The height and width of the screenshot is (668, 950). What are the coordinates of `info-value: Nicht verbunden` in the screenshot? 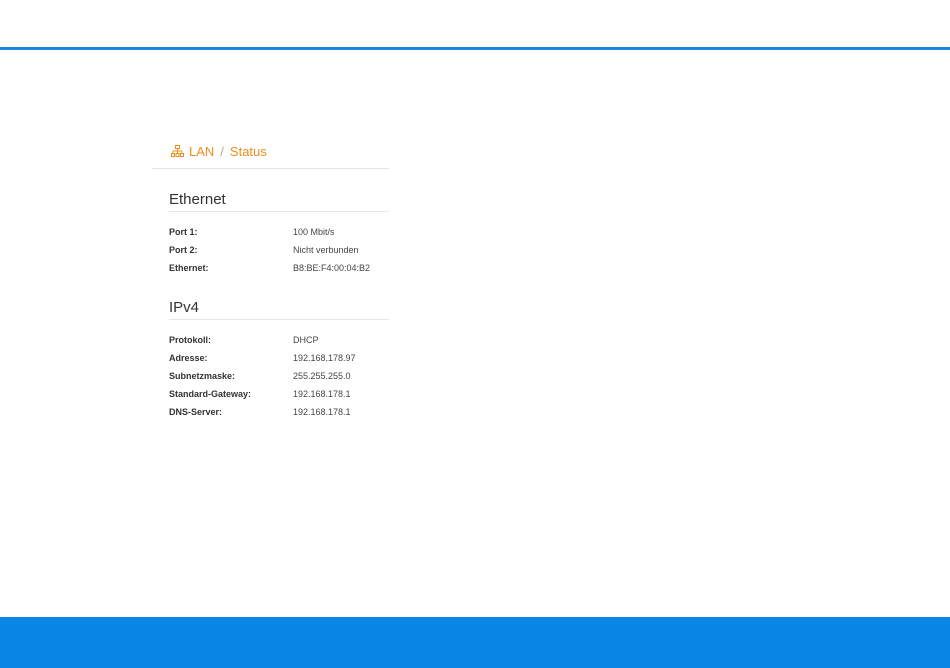 It's located at (326, 250).